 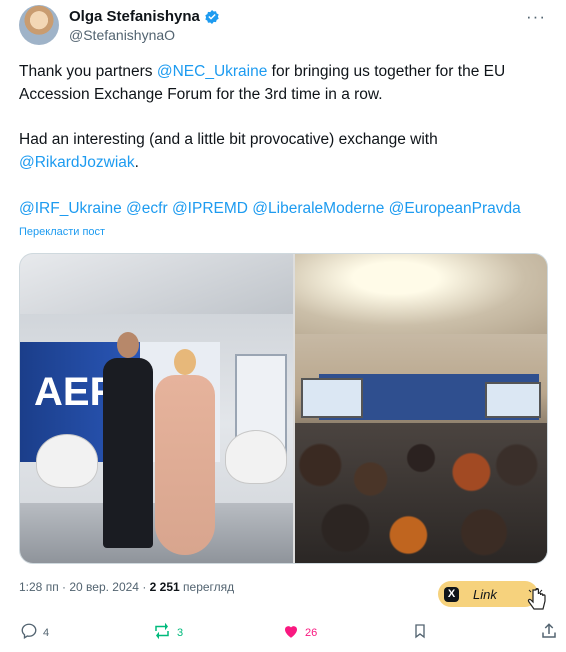 What do you see at coordinates (485, 594) in the screenshot?
I see `link-label: Link` at bounding box center [485, 594].